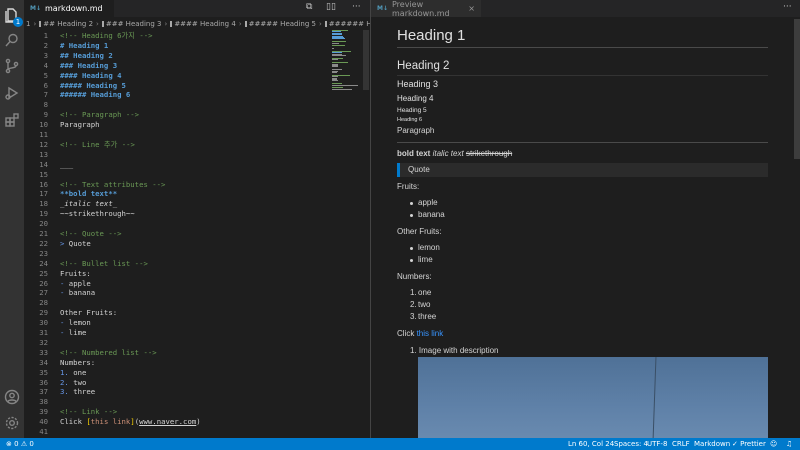 The height and width of the screenshot is (450, 800). I want to click on code-line: 16 <!-- Text attributes -->, so click(174, 185).